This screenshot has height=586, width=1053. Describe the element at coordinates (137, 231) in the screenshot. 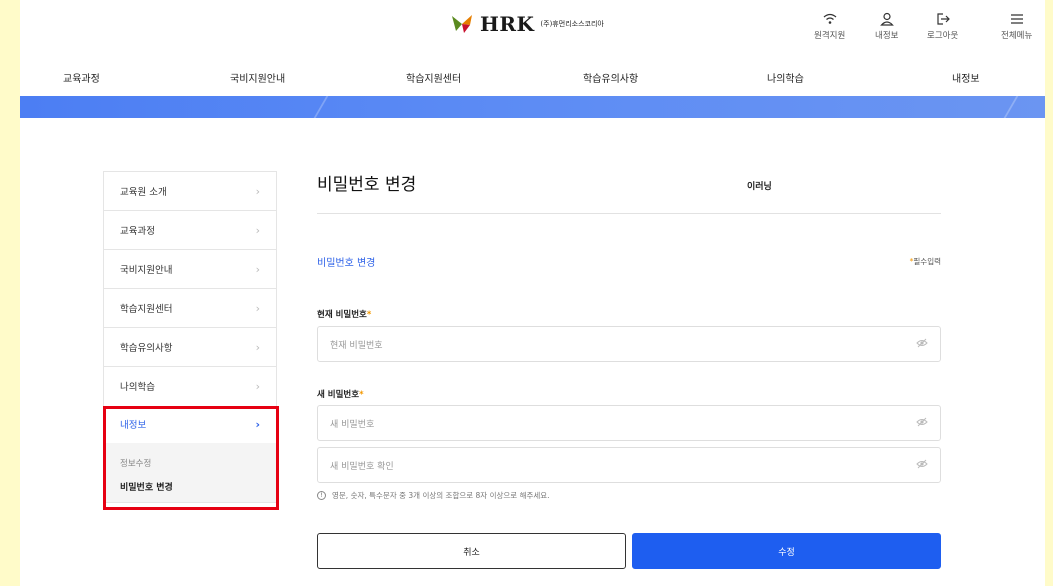

I see `sidebar-item-label: 교육과정` at that location.